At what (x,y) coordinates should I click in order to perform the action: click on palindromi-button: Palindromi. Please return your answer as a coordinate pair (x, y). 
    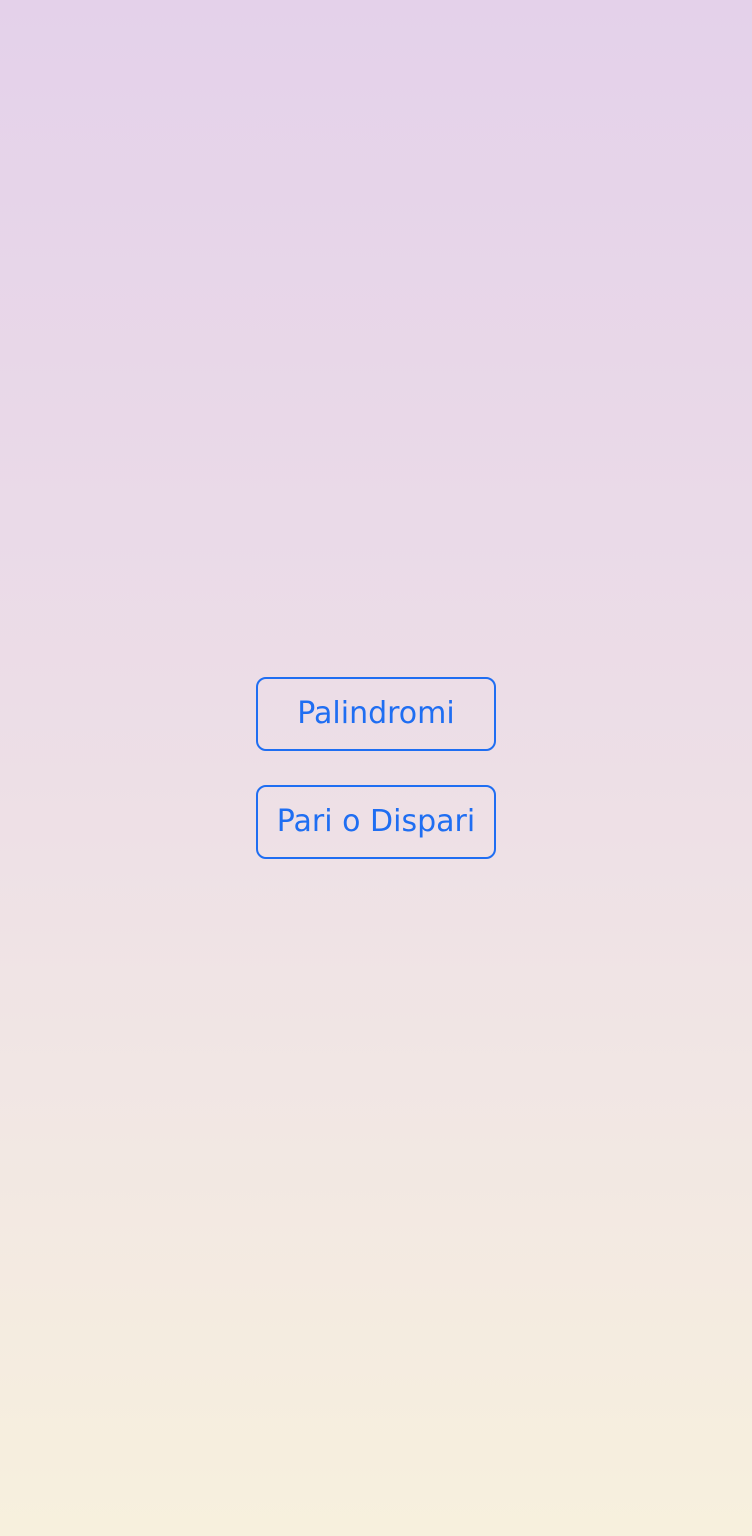
    Looking at the image, I should click on (376, 714).